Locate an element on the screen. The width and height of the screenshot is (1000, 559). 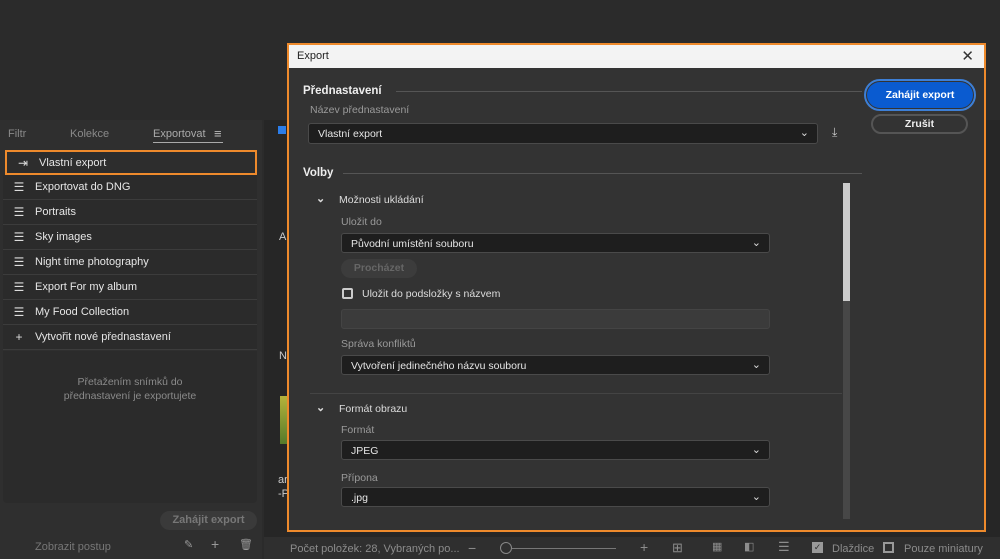
tiles-label: Dlaždice is located at coordinates (853, 549).